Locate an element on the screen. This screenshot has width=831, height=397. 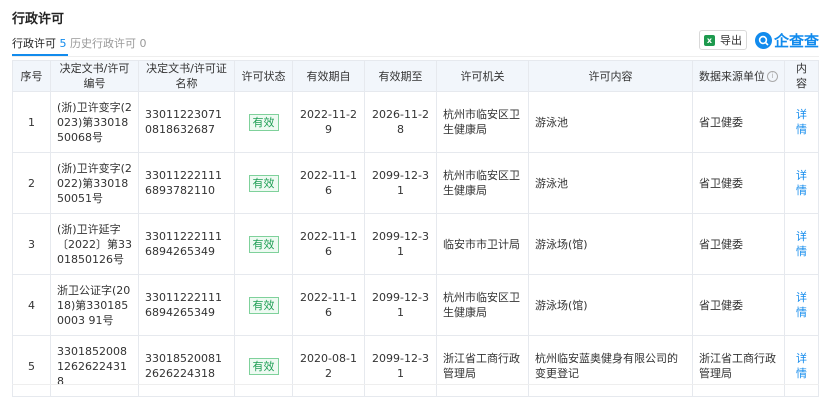
cell-authority: 浙江省工商行政管理局 is located at coordinates (482, 366).